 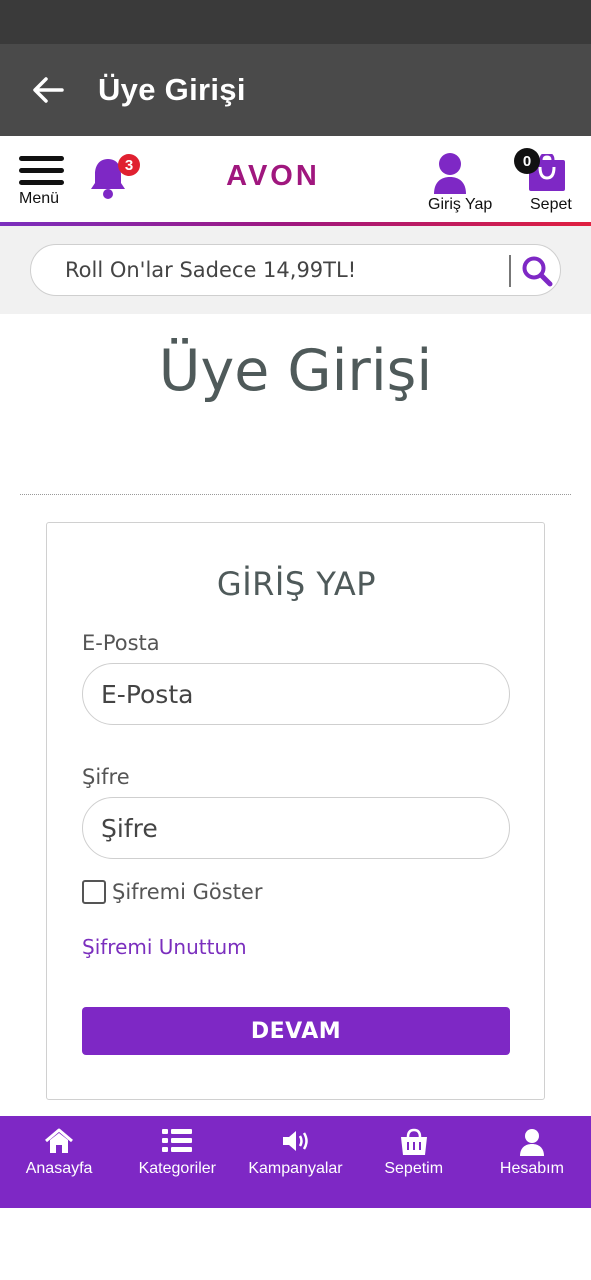 I want to click on password-field, so click(x=296, y=828).